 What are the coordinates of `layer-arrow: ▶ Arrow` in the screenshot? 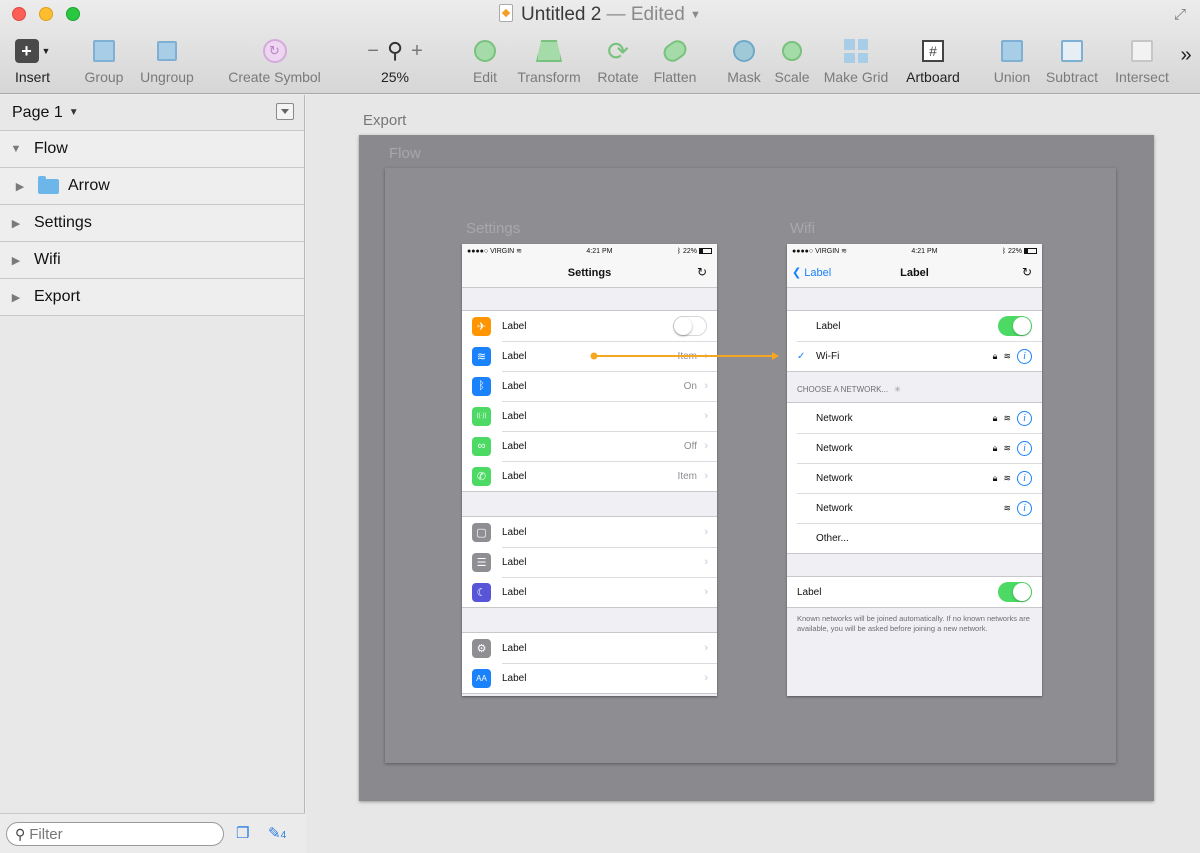 It's located at (152, 186).